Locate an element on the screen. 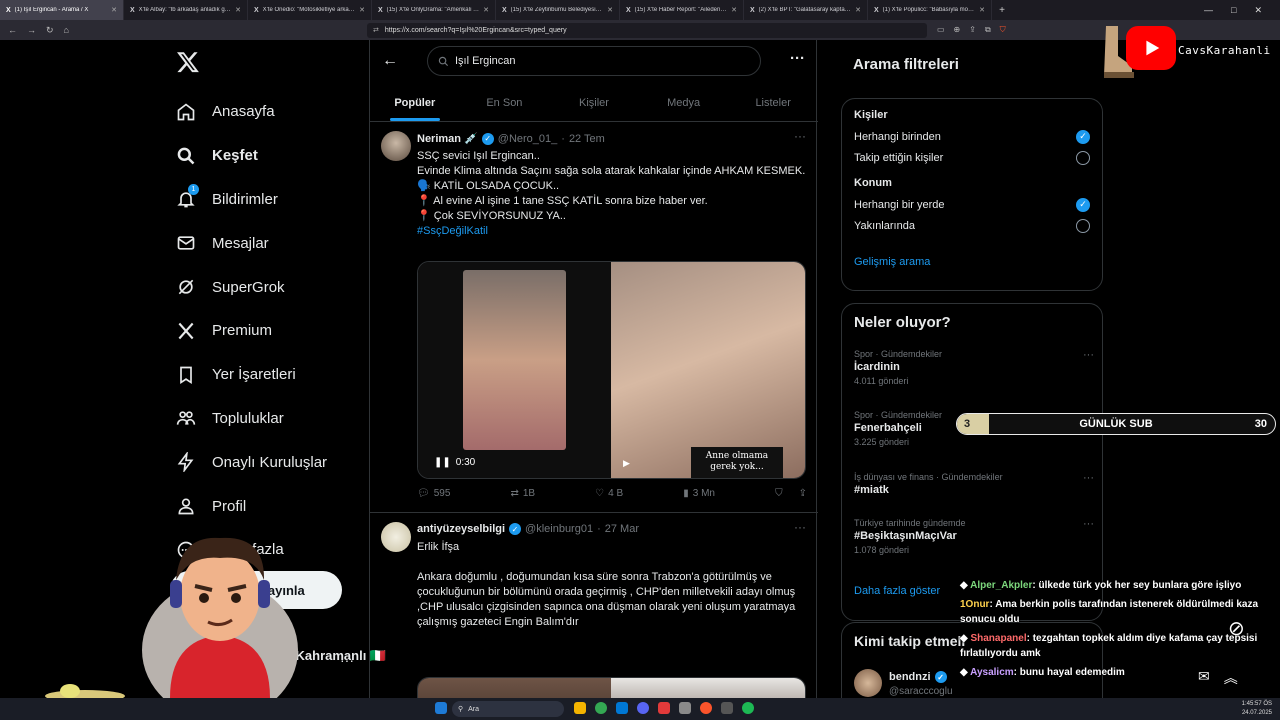 Image resolution: width=1280 pixels, height=720 pixels. hashtag-link: #SsçDeğilKatil is located at coordinates (612, 231).